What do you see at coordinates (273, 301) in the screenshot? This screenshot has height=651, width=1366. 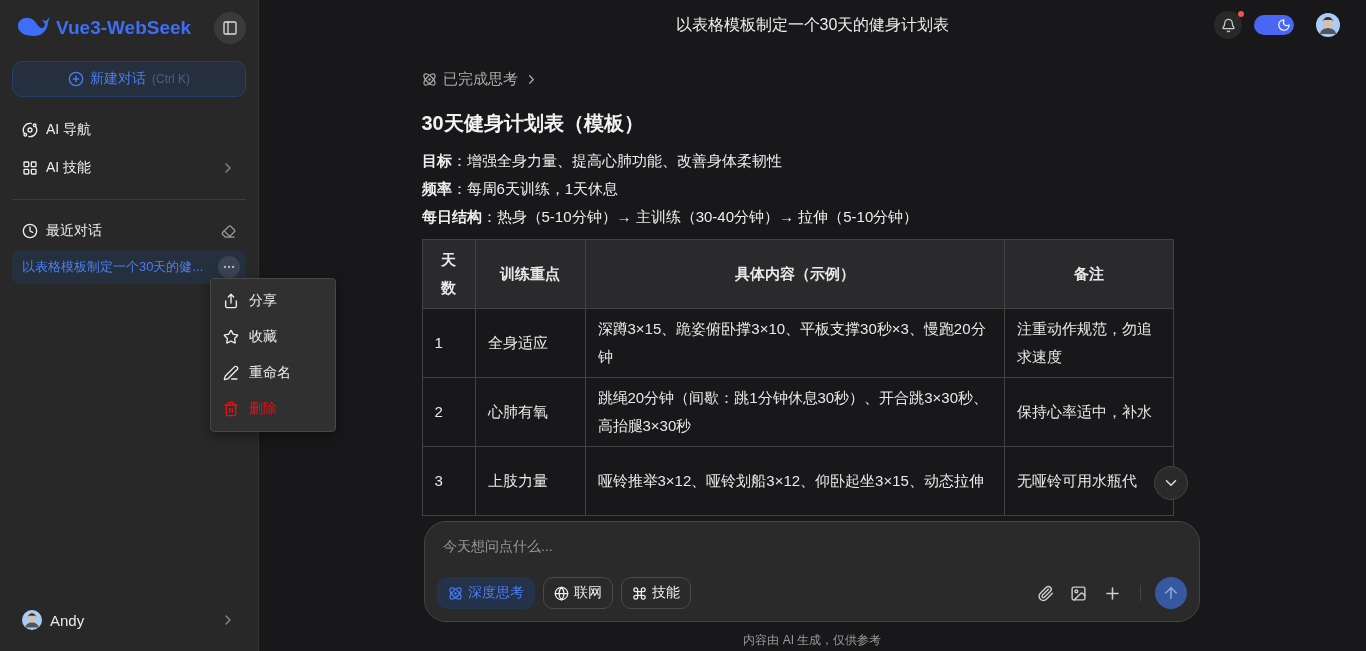 I see `menu-item: 分享` at bounding box center [273, 301].